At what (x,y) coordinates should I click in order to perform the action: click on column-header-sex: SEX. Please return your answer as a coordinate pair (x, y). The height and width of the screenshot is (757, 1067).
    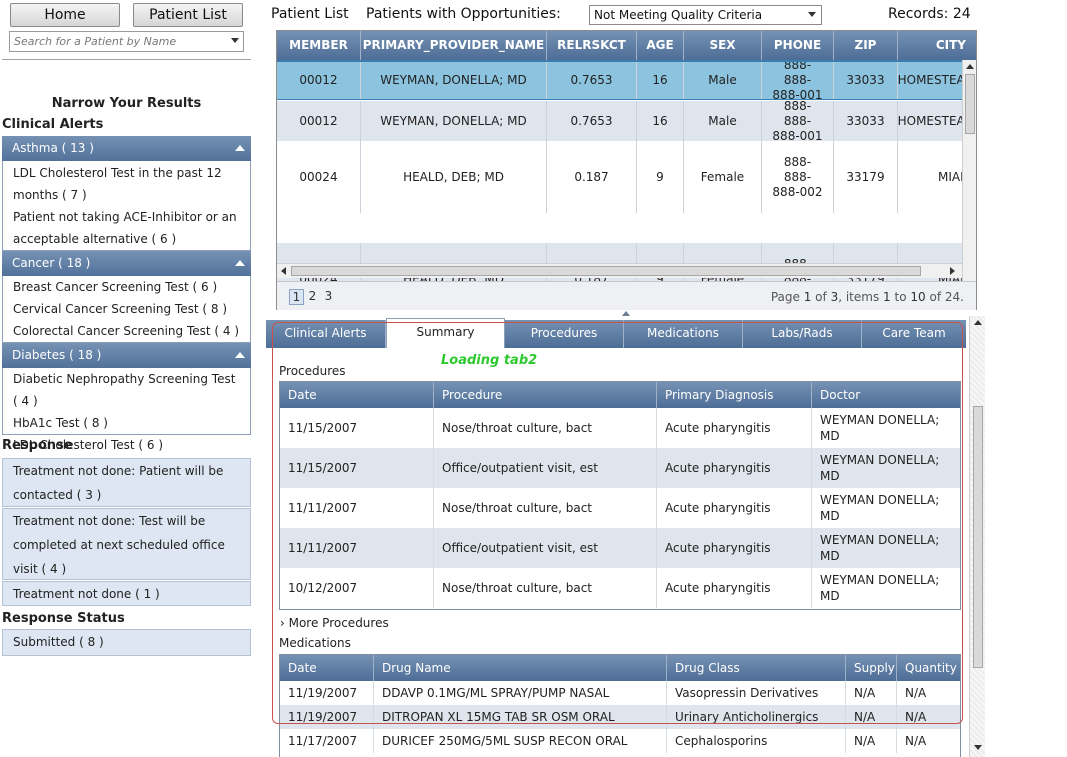
    Looking at the image, I should click on (723, 45).